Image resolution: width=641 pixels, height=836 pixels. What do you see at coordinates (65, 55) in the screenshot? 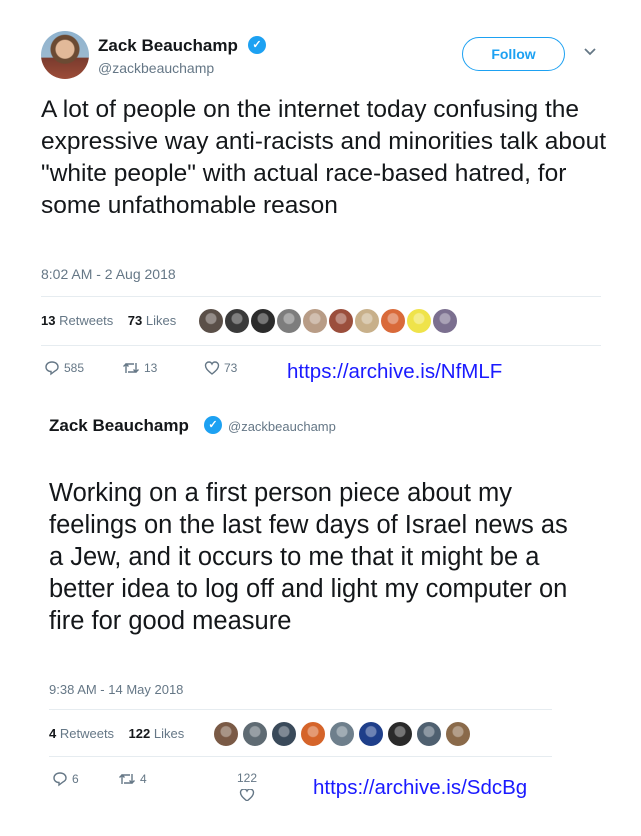
I see `avatar` at bounding box center [65, 55].